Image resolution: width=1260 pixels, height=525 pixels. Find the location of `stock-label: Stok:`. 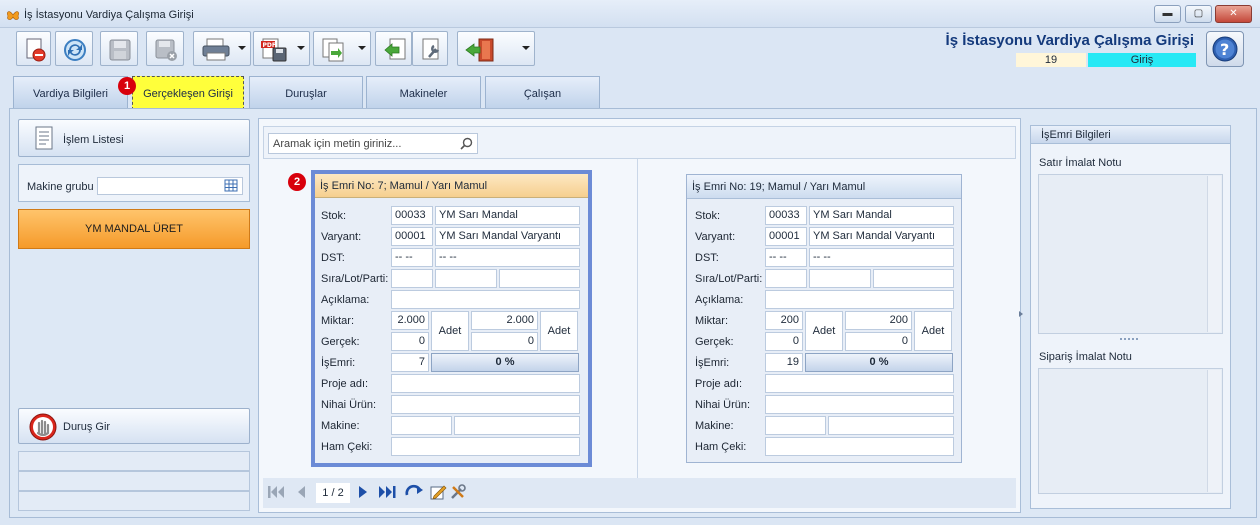

stock-label: Stok: is located at coordinates (334, 216).